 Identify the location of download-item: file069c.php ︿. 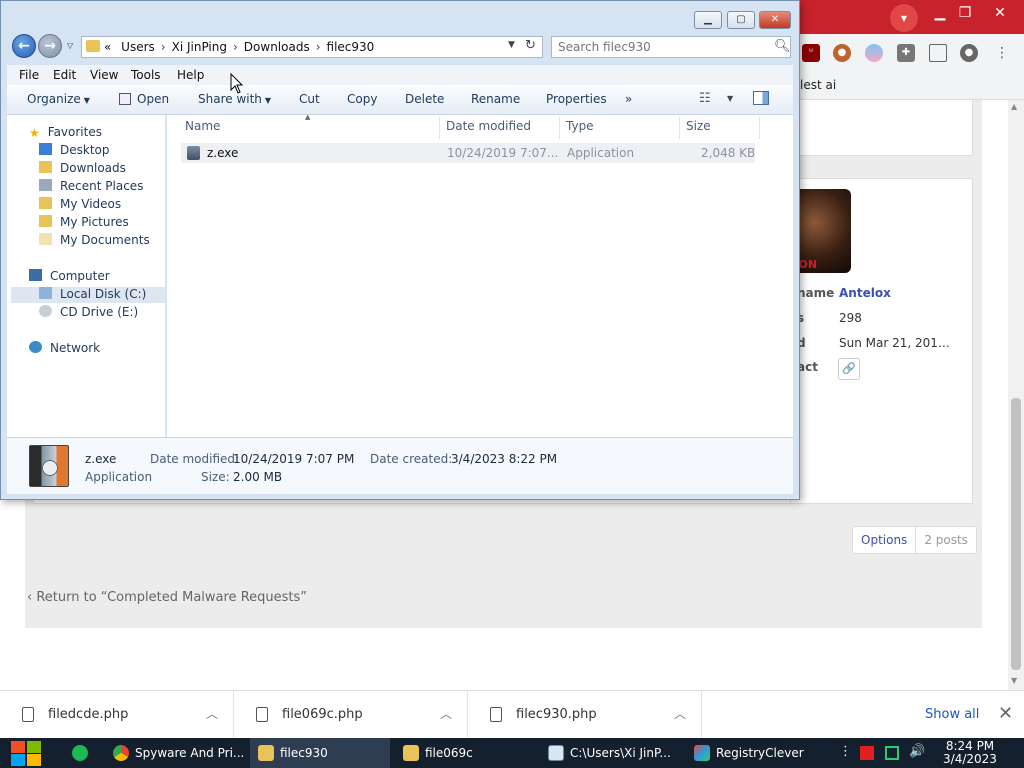
(351, 715).